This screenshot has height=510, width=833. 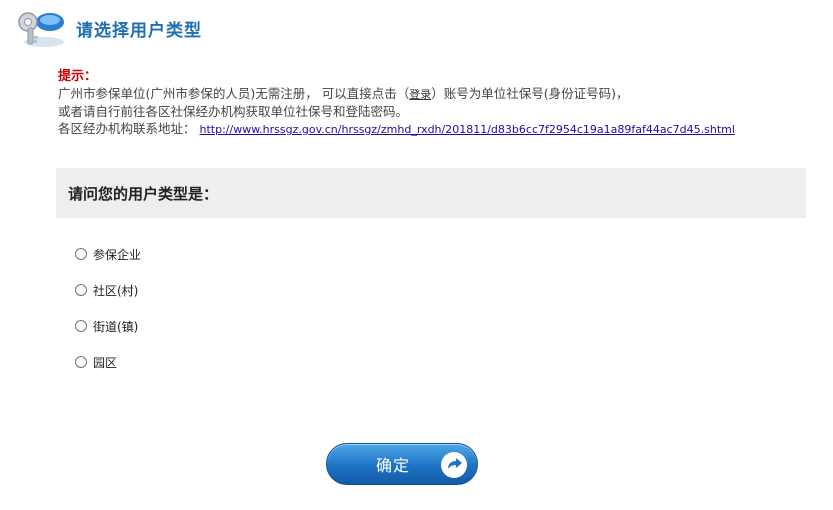 I want to click on confirm-label: 确定, so click(x=392, y=465).